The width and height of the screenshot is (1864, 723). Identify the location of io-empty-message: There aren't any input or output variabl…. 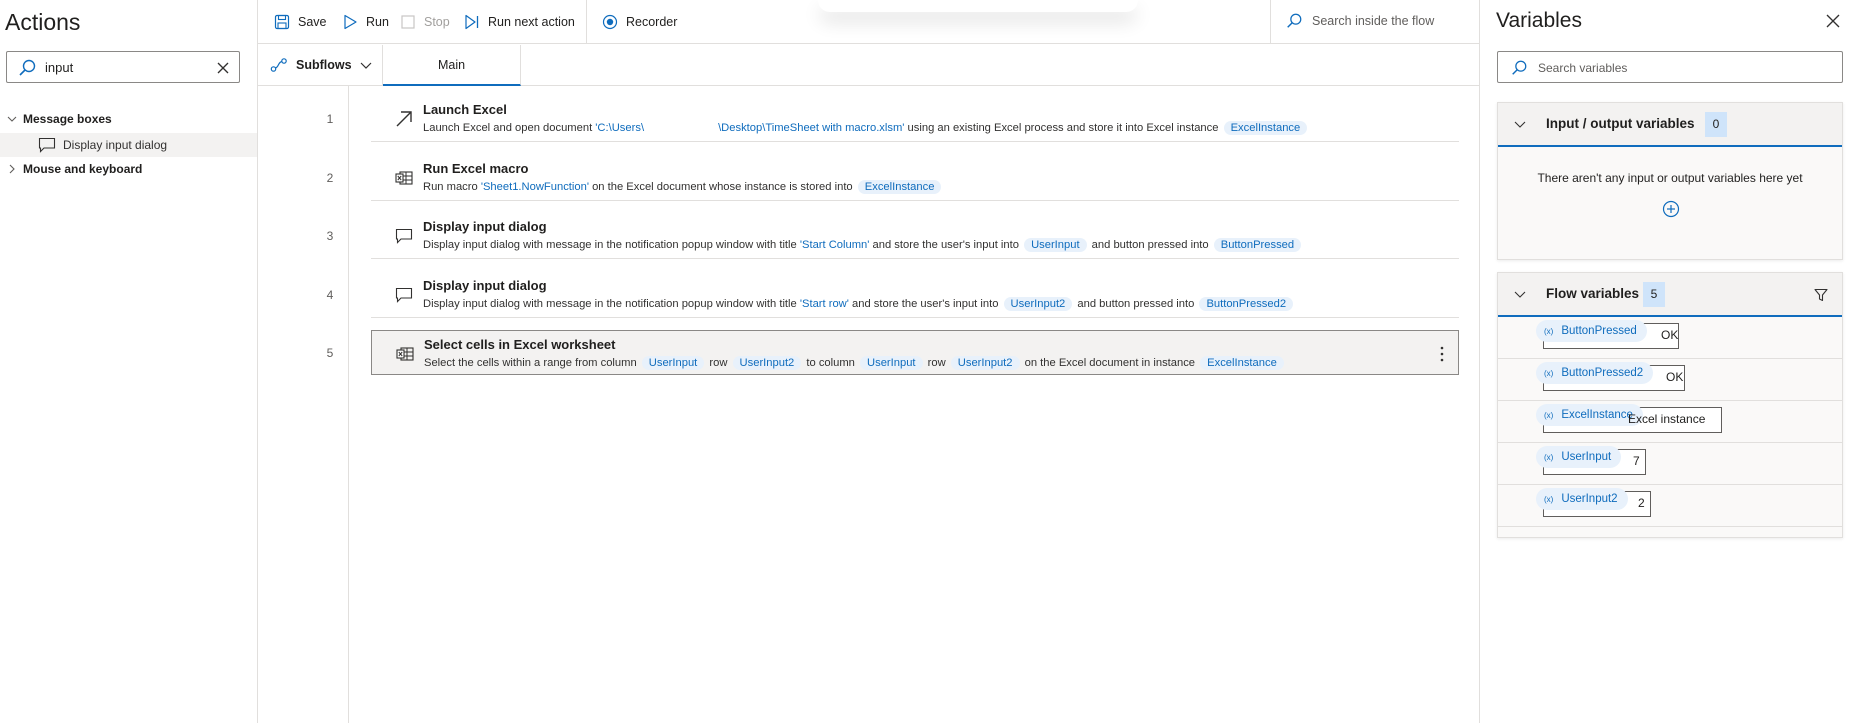
(1670, 178).